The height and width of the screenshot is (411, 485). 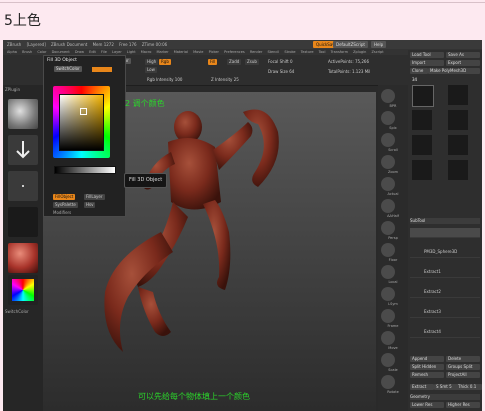 I want to click on menu-zscript: Zscript, so click(x=377, y=52).